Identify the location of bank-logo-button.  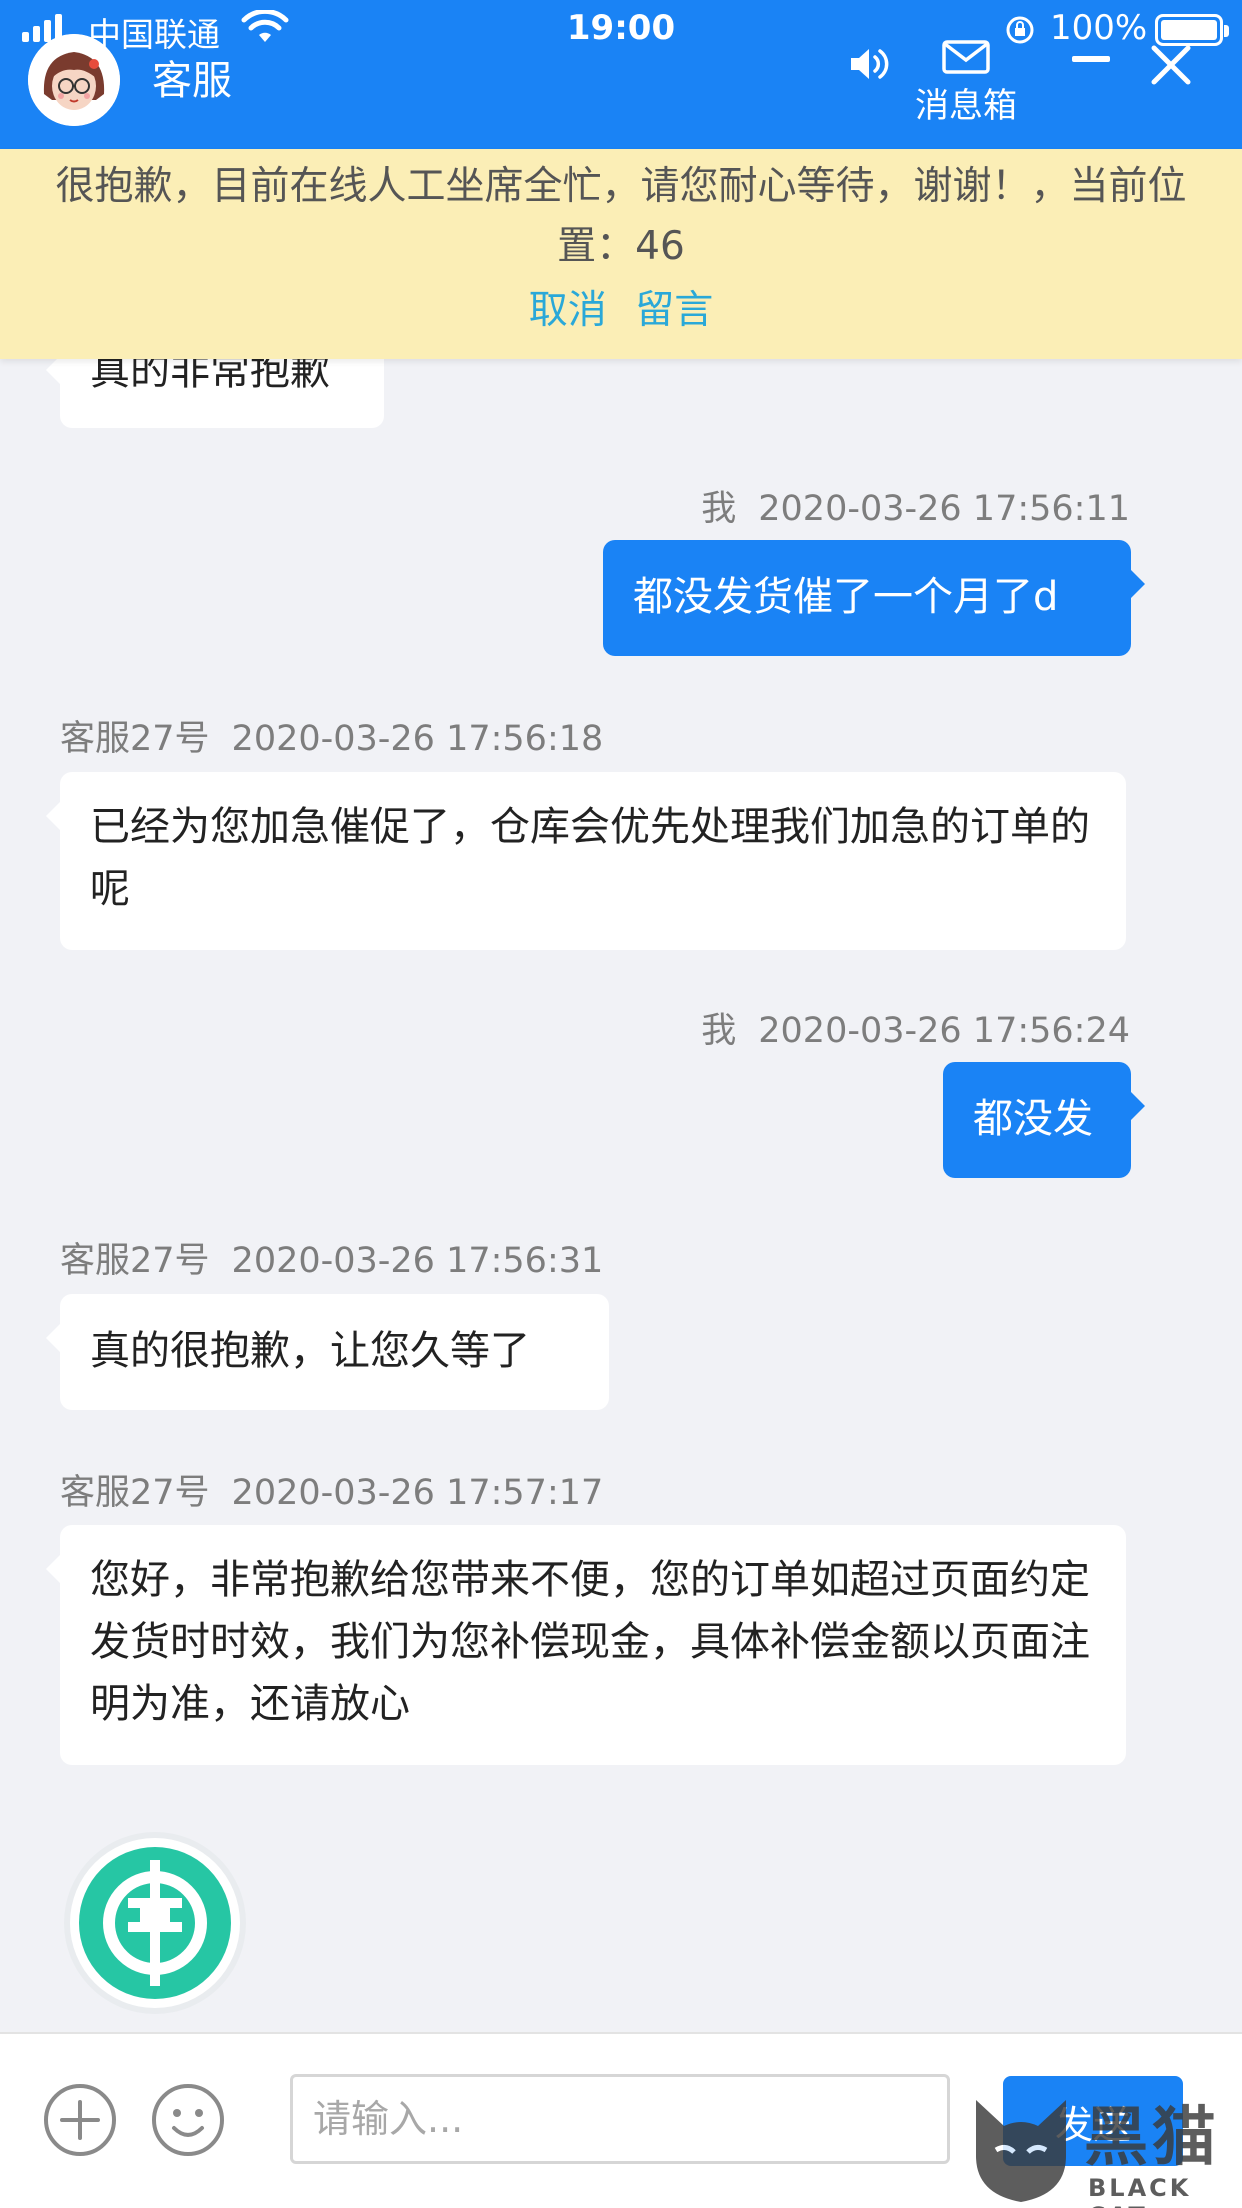
(155, 1923).